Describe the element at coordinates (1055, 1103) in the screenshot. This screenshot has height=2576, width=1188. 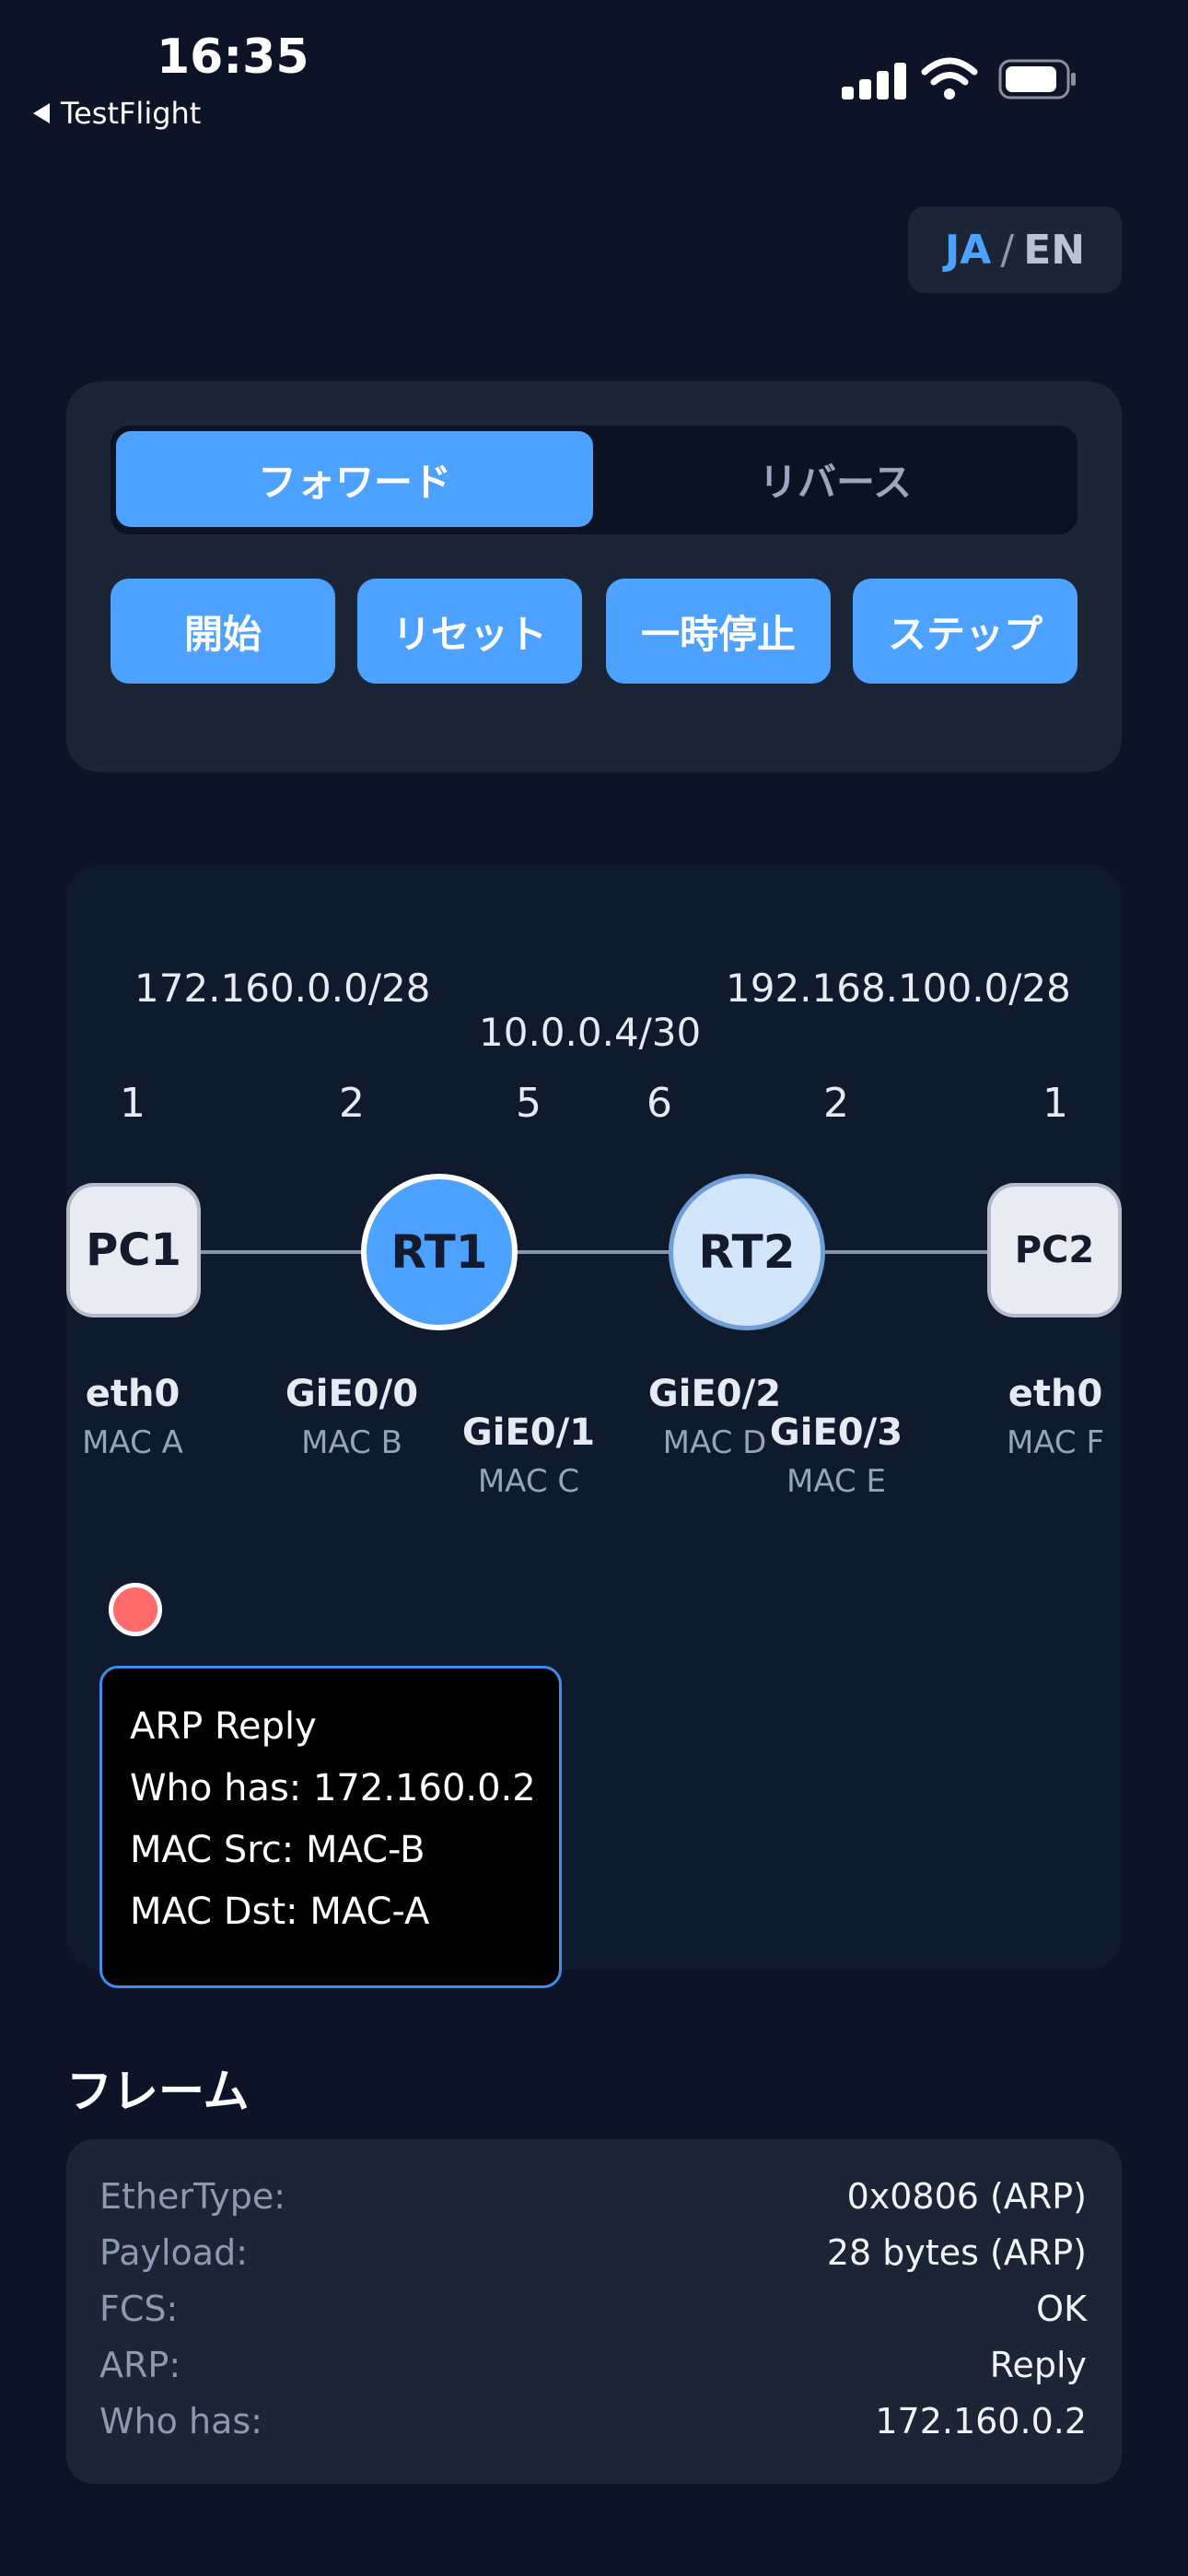
I see `port-pc2: 1` at that location.